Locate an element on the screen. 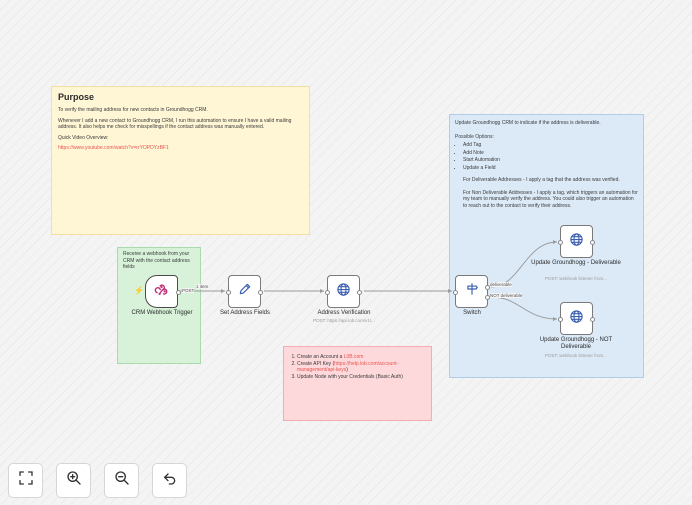 The width and height of the screenshot is (692, 505). trigger-output-port is located at coordinates (178, 292).